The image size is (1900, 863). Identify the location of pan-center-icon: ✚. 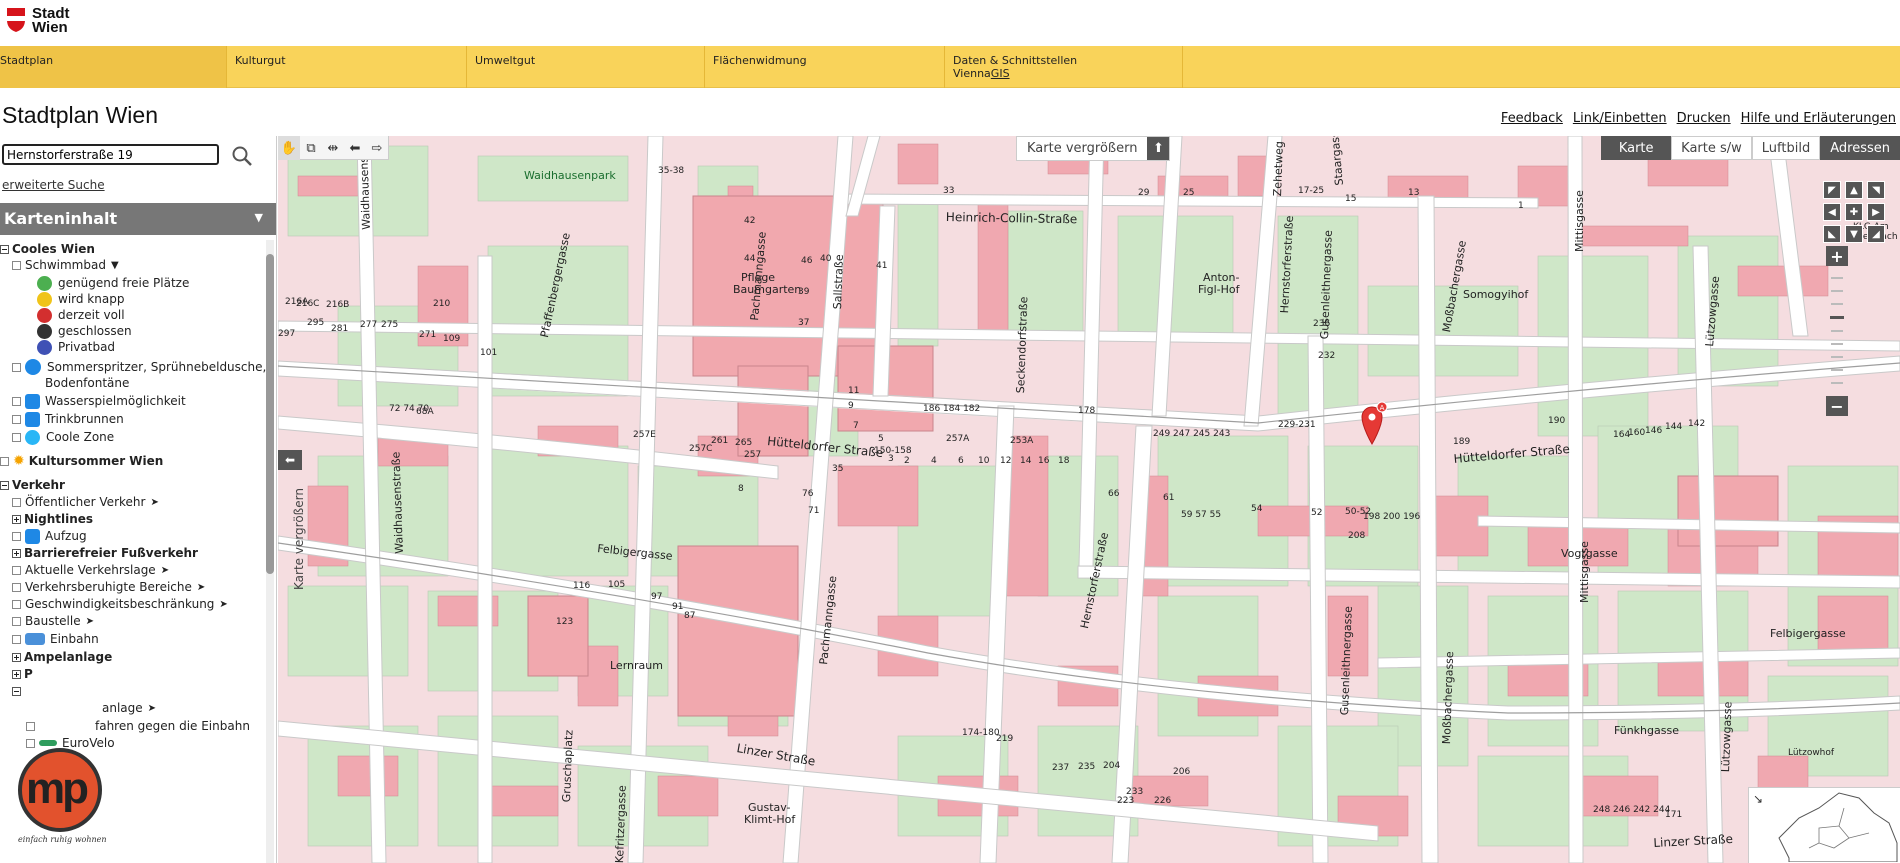
(1854, 212).